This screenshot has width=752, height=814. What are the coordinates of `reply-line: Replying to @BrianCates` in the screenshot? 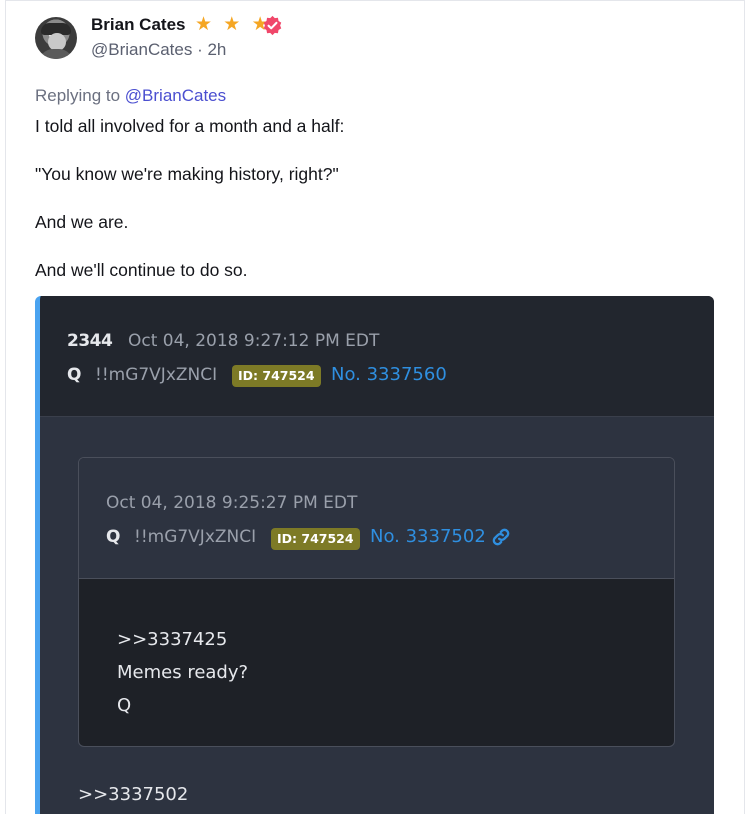 It's located at (130, 96).